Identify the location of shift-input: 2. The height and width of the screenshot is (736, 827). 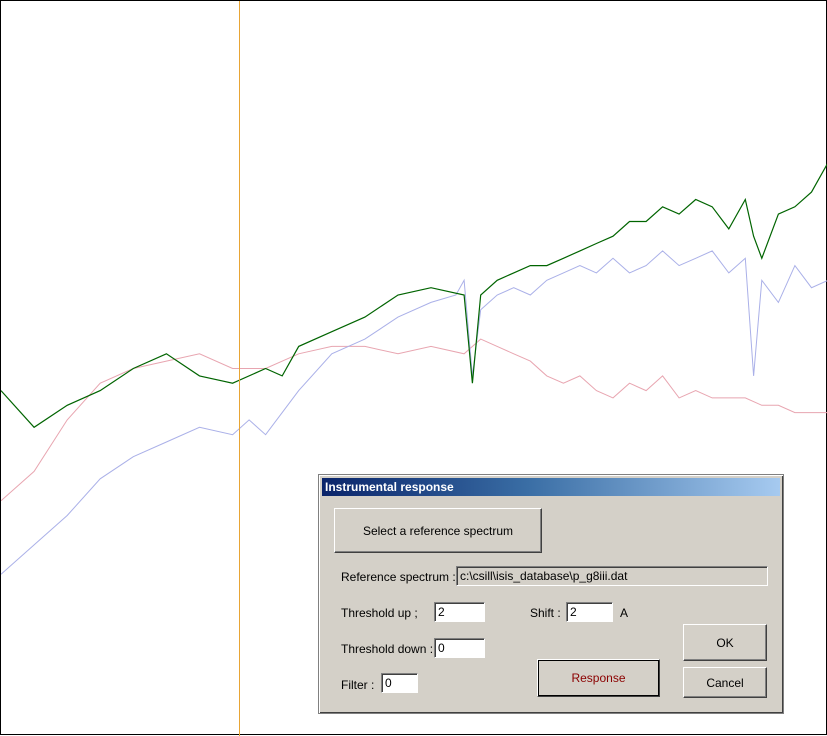
(589, 612).